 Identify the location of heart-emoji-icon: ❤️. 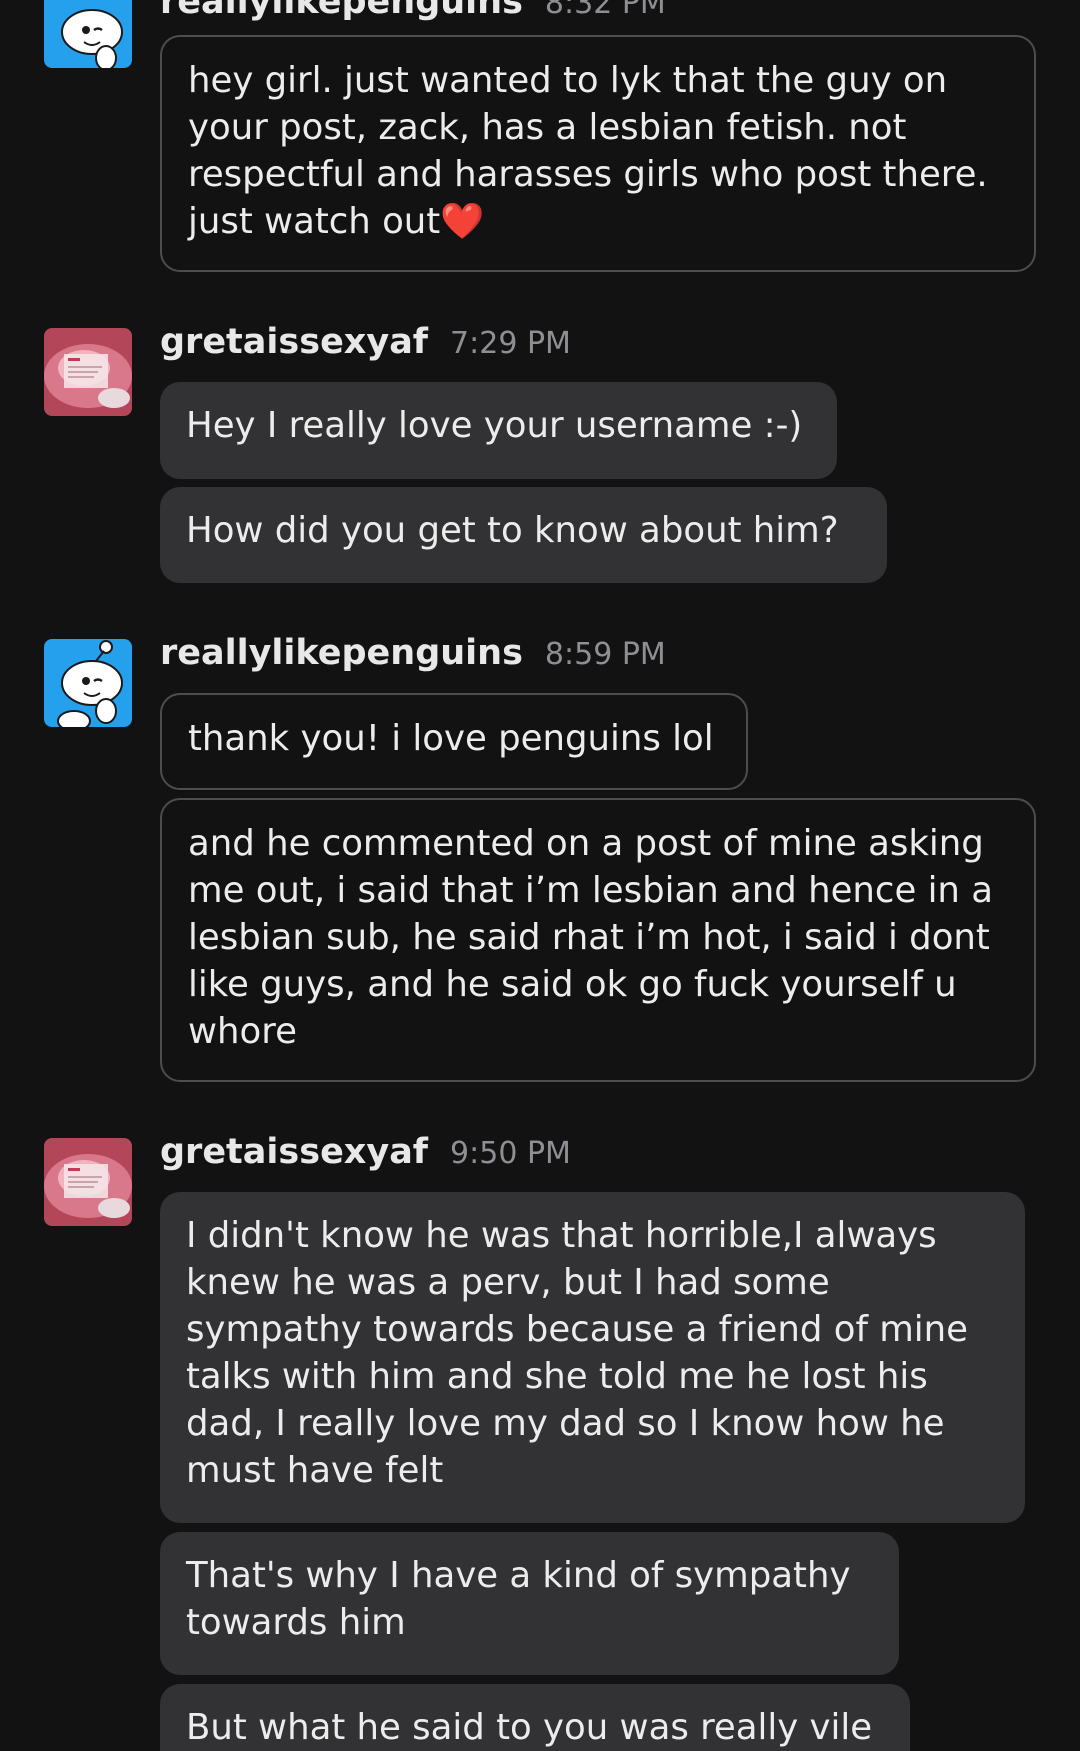
(462, 221).